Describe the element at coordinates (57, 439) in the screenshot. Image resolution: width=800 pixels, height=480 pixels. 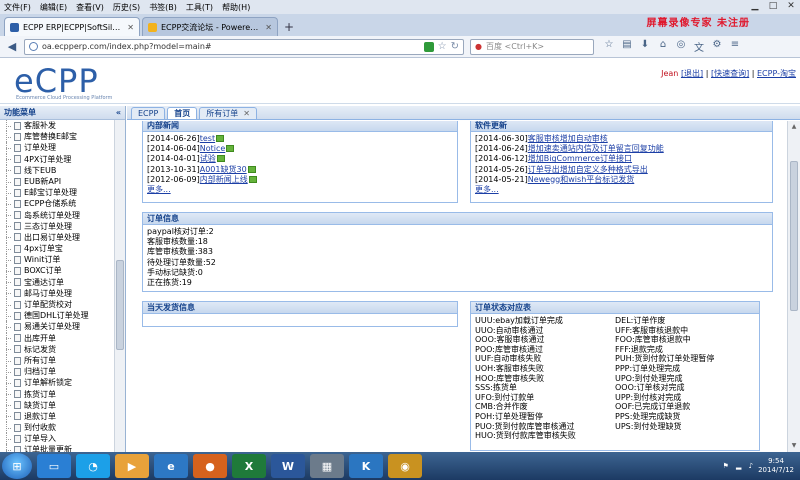
I see `sidebar-item: 订单导入` at that location.